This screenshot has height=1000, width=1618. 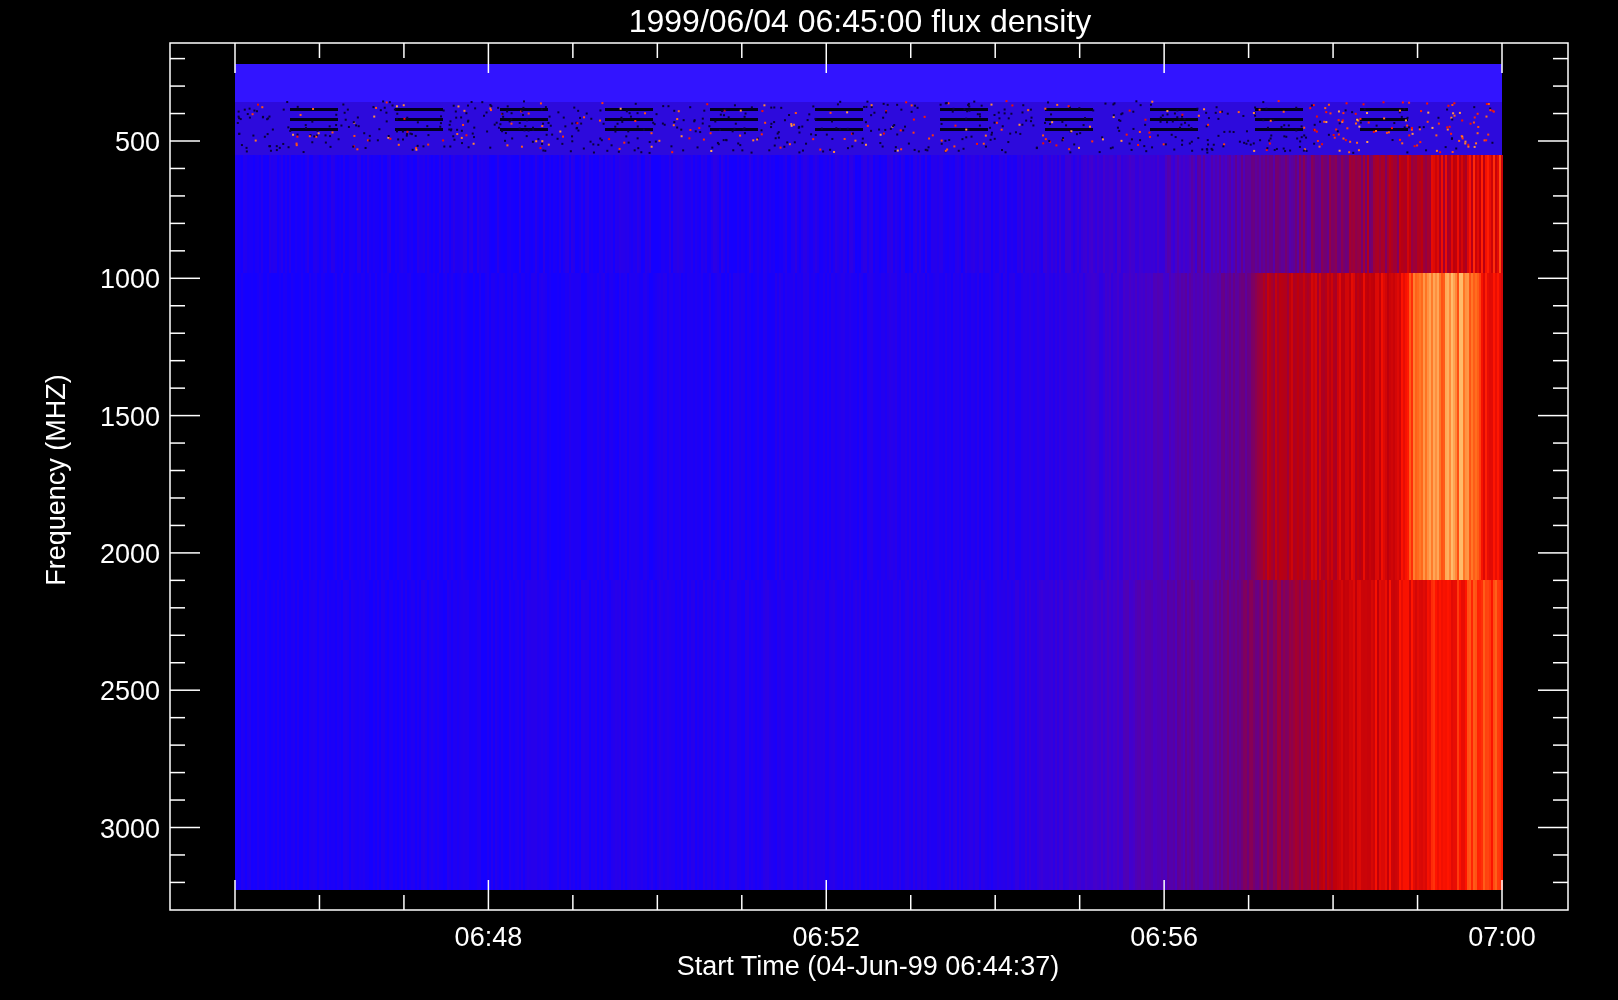 I want to click on x-tick-label: 06:56, so click(x=1164, y=937).